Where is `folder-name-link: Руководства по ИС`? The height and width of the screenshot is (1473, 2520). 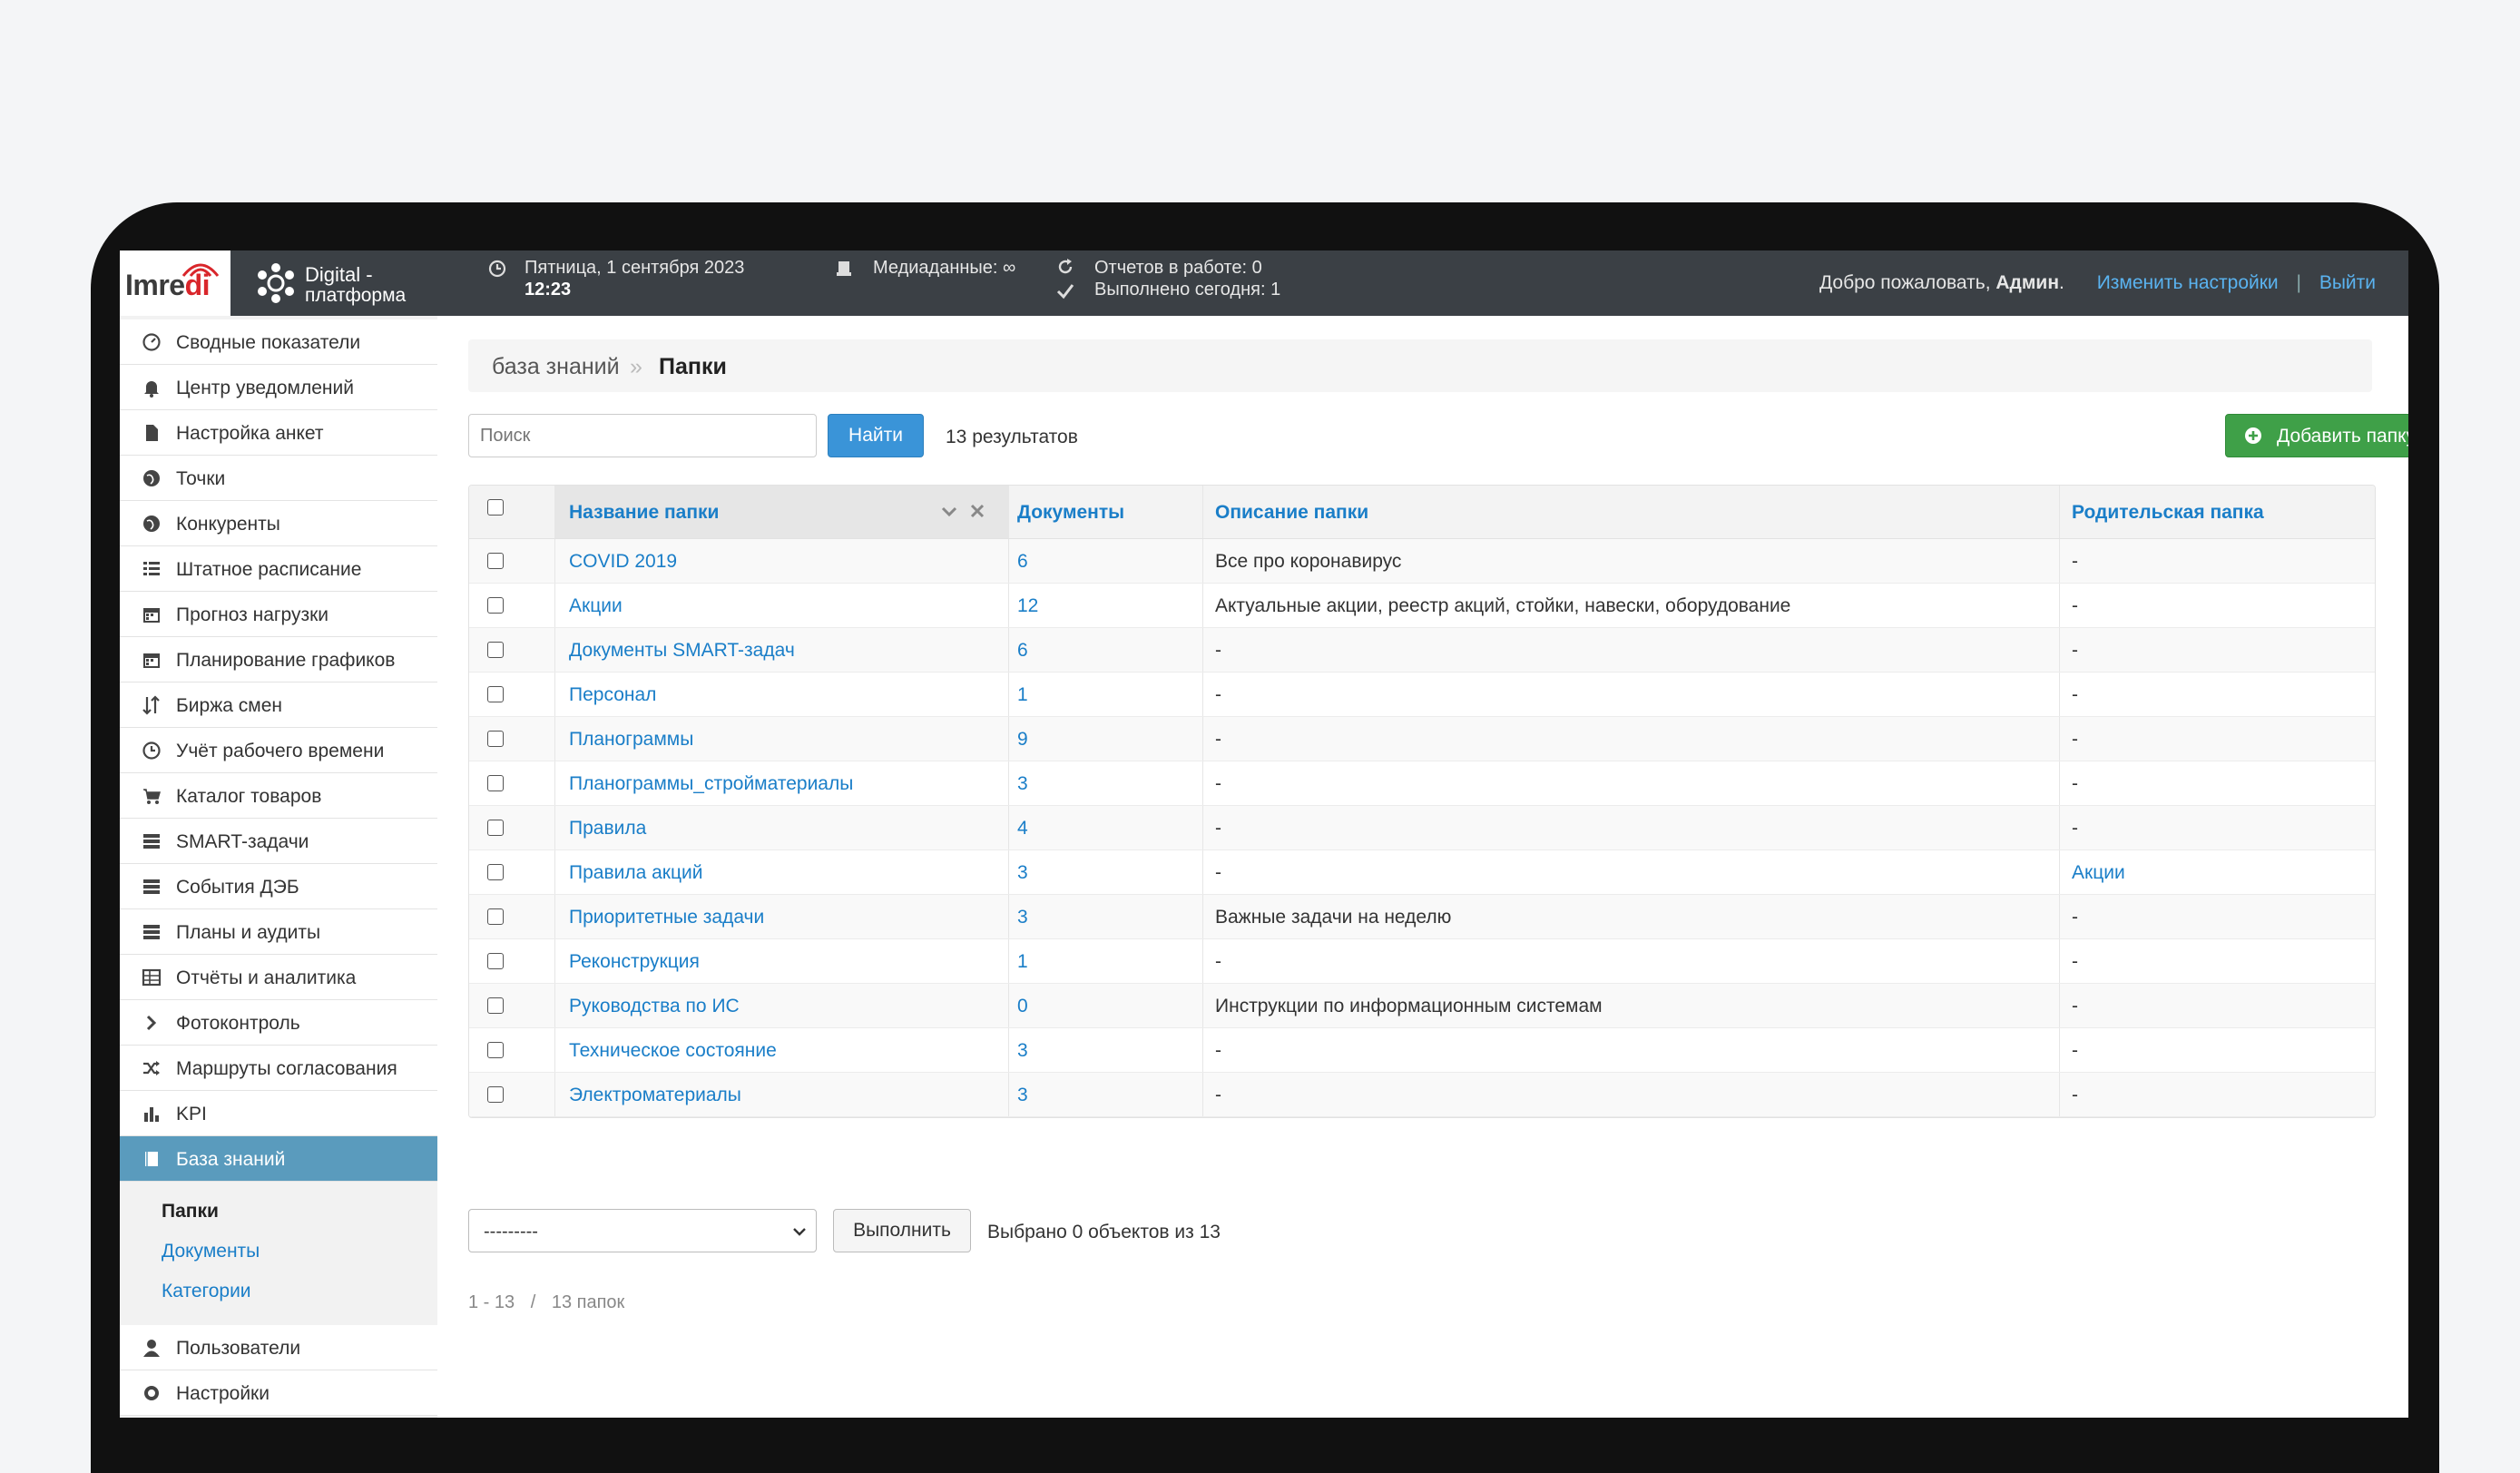
folder-name-link: Руководства по ИС is located at coordinates (654, 1007).